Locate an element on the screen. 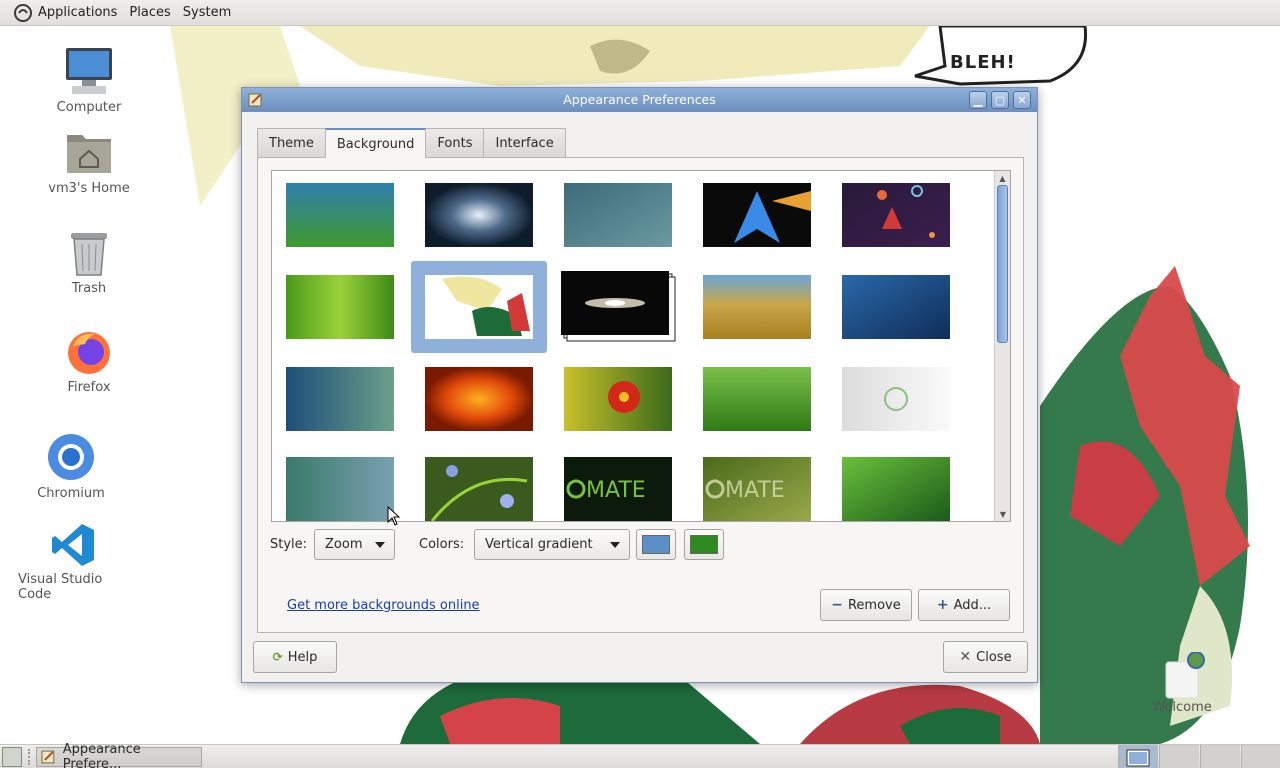 The height and width of the screenshot is (768, 1280). desktop-icon-trash: Trash is located at coordinates (89, 262).